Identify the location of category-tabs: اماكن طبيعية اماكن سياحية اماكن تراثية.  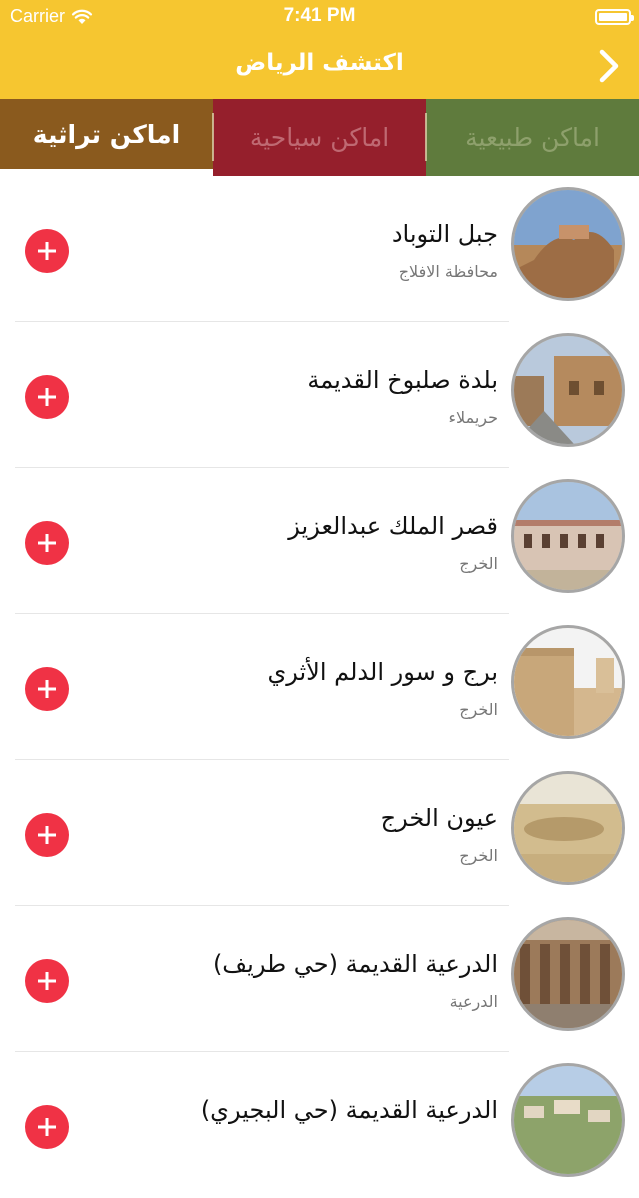
(319, 137).